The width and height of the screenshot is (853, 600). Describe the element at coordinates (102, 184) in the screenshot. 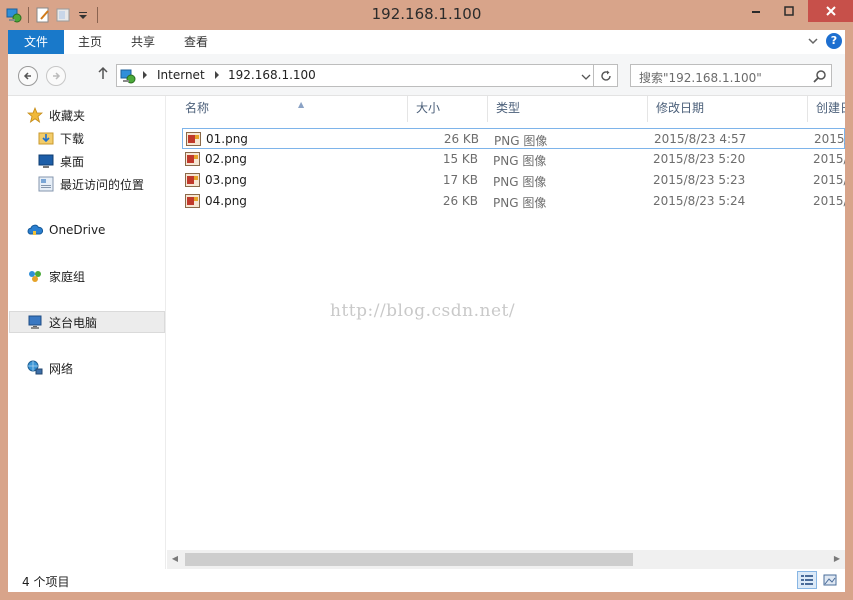

I see `sidebar-item-label: 最近访问的位置` at that location.